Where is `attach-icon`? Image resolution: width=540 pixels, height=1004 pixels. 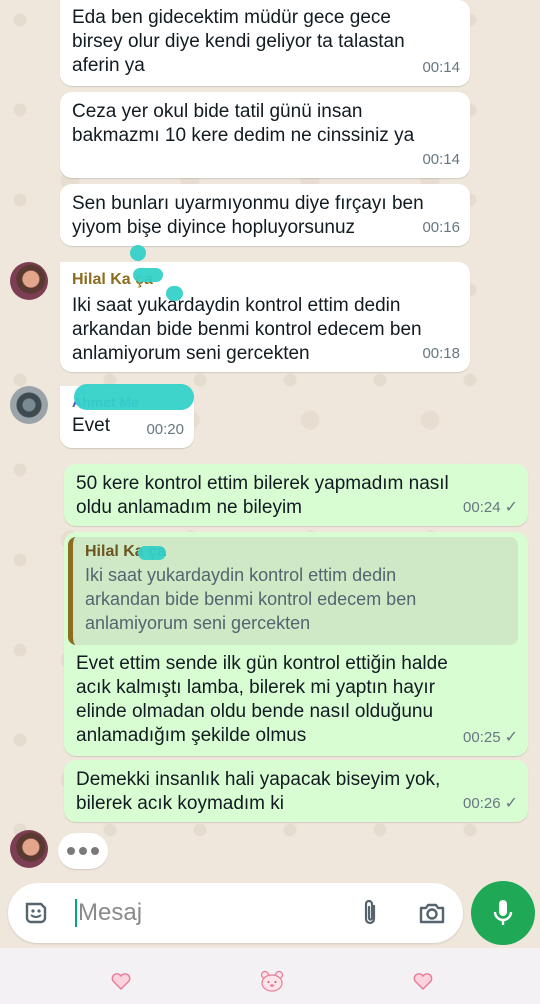 attach-icon is located at coordinates (370, 913).